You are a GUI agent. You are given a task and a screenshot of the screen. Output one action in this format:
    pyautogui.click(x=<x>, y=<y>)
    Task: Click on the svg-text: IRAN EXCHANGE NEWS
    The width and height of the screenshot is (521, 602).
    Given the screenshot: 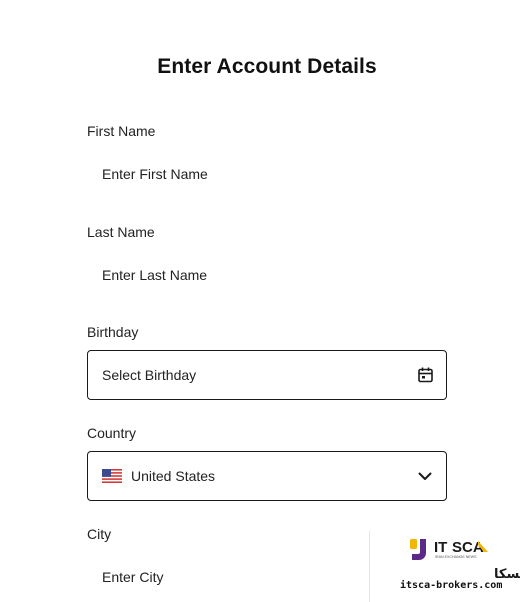 What is the action you would take?
    pyautogui.click(x=456, y=557)
    